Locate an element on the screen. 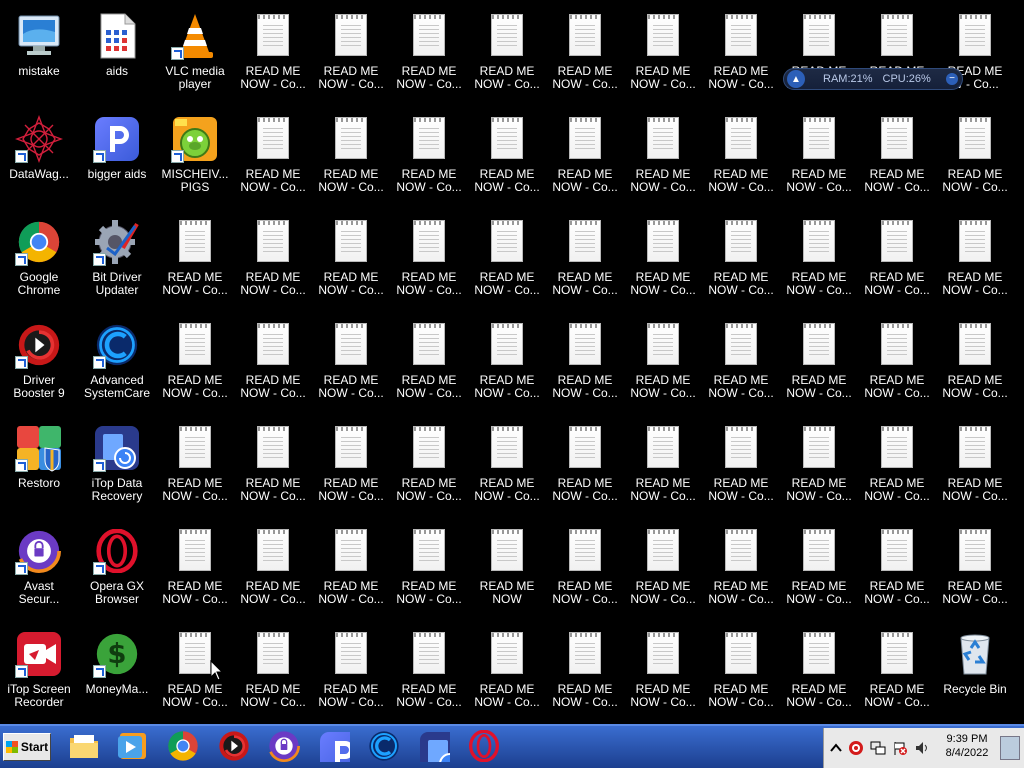  taskbar-advanced-systemcare-button is located at coordinates (384, 748).